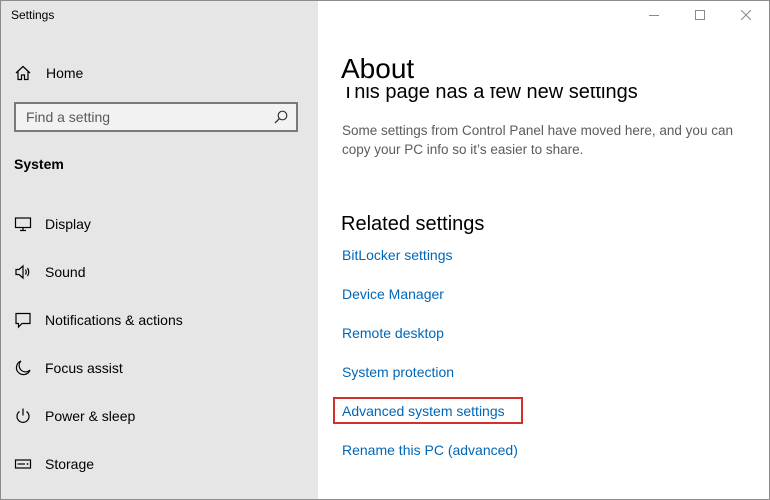 The width and height of the screenshot is (770, 500). Describe the element at coordinates (159, 224) in the screenshot. I see `sidebar-item-display: Display` at that location.